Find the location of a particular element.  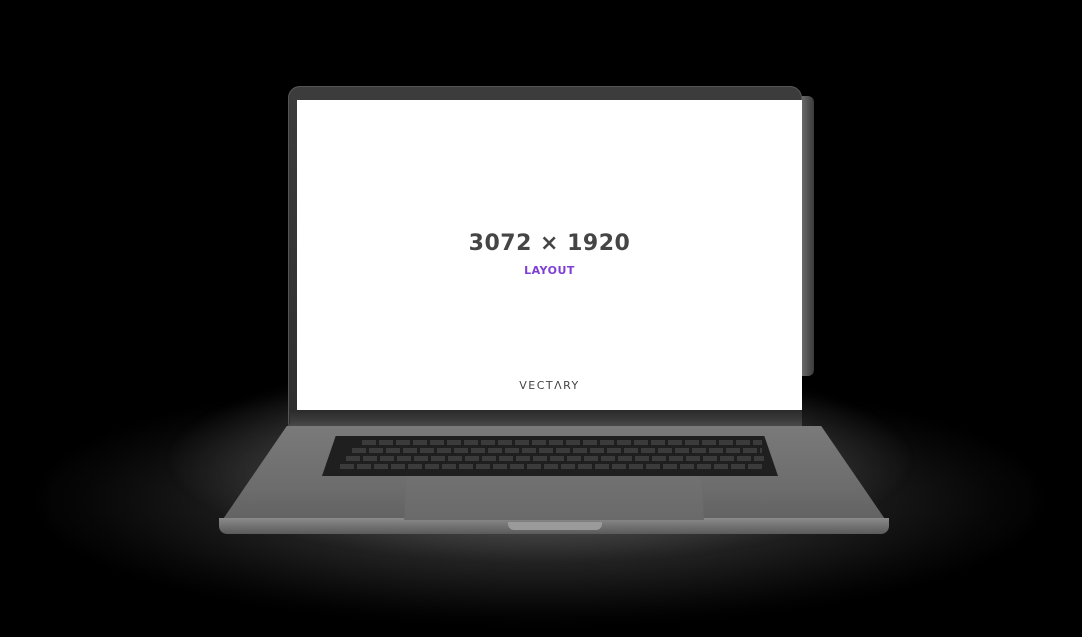

laptop-hinge is located at coordinates (546, 418).